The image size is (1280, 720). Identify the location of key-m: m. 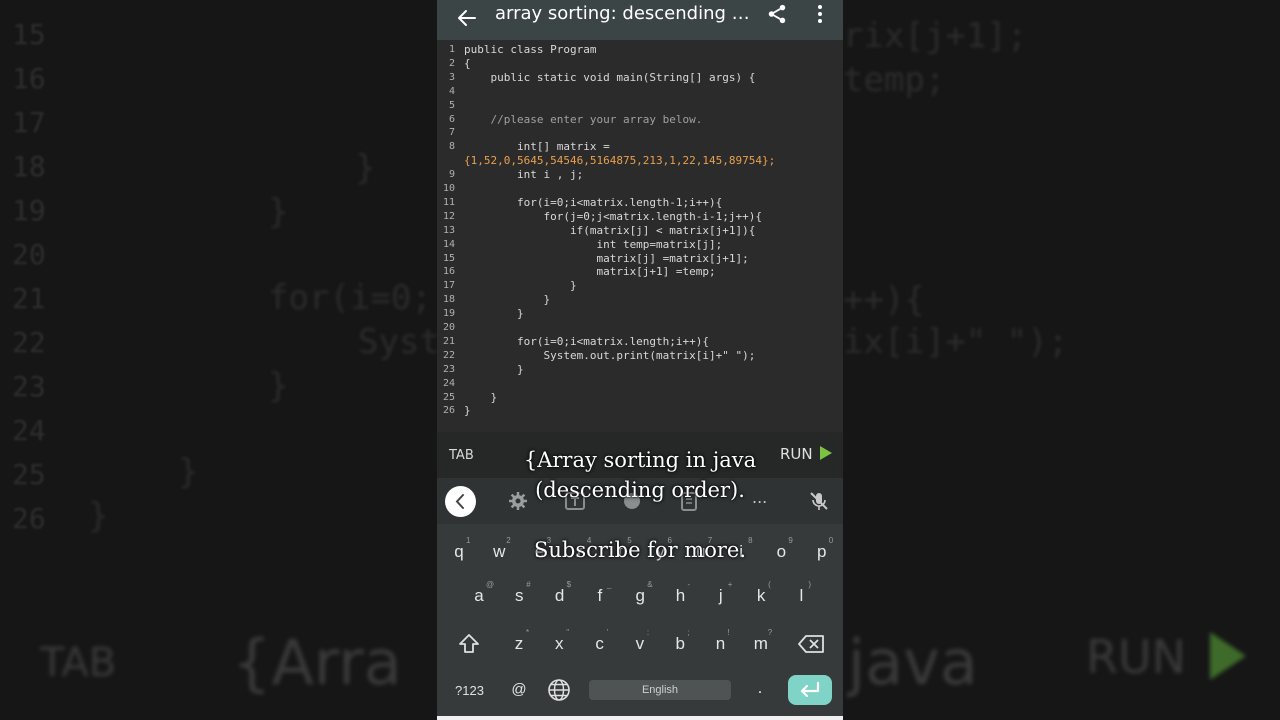
(761, 644).